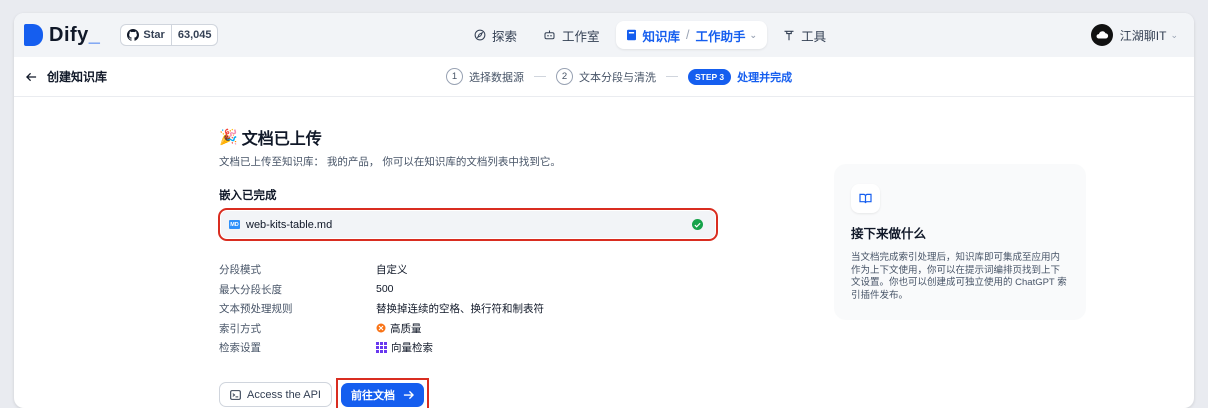 The image size is (1208, 408). I want to click on page-subtitle: 文档已上传至知识库： 我的产品， 你可以在知识库的文档列表中找到它。, so click(474, 161).